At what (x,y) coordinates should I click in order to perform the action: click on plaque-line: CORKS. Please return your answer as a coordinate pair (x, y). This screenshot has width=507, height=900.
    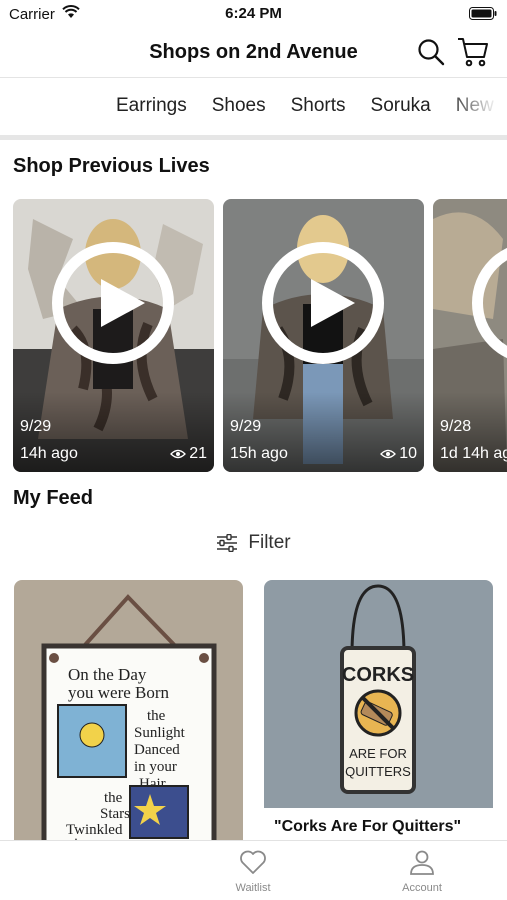
    Looking at the image, I should click on (378, 675).